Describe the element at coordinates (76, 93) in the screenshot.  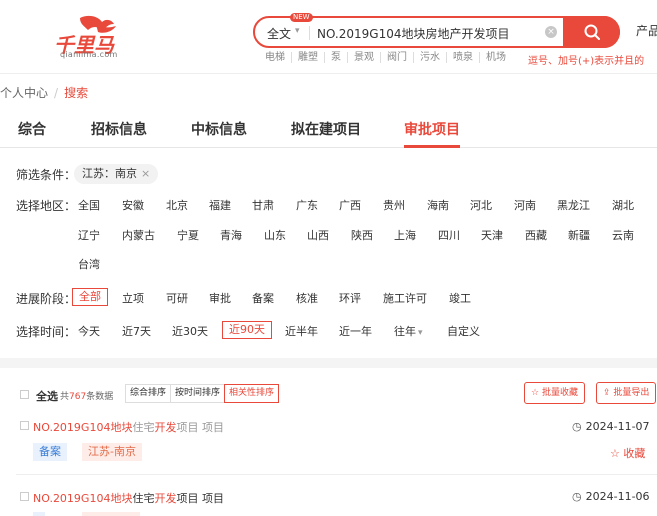
I see `breadcrumb-current: 搜索` at that location.